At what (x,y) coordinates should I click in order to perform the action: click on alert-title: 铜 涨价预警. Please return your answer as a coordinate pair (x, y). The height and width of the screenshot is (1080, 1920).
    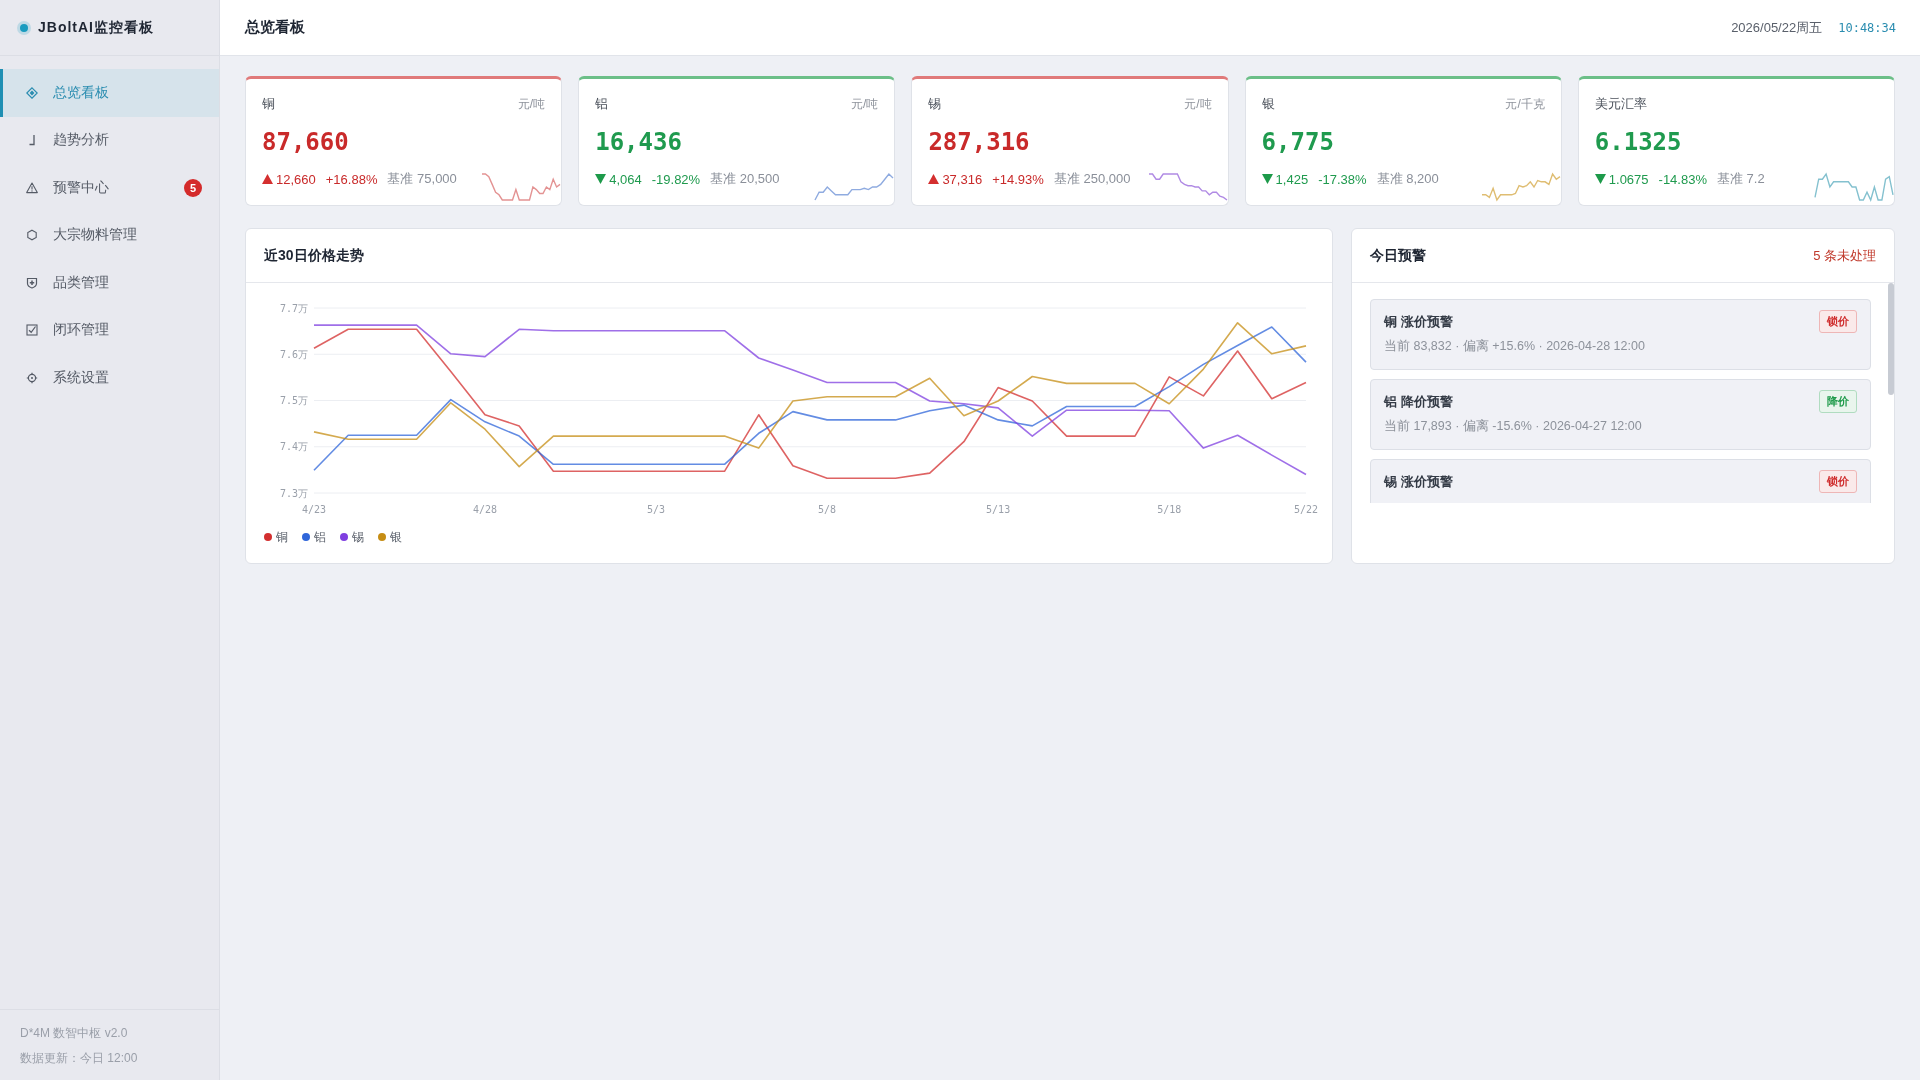
    Looking at the image, I should click on (1418, 321).